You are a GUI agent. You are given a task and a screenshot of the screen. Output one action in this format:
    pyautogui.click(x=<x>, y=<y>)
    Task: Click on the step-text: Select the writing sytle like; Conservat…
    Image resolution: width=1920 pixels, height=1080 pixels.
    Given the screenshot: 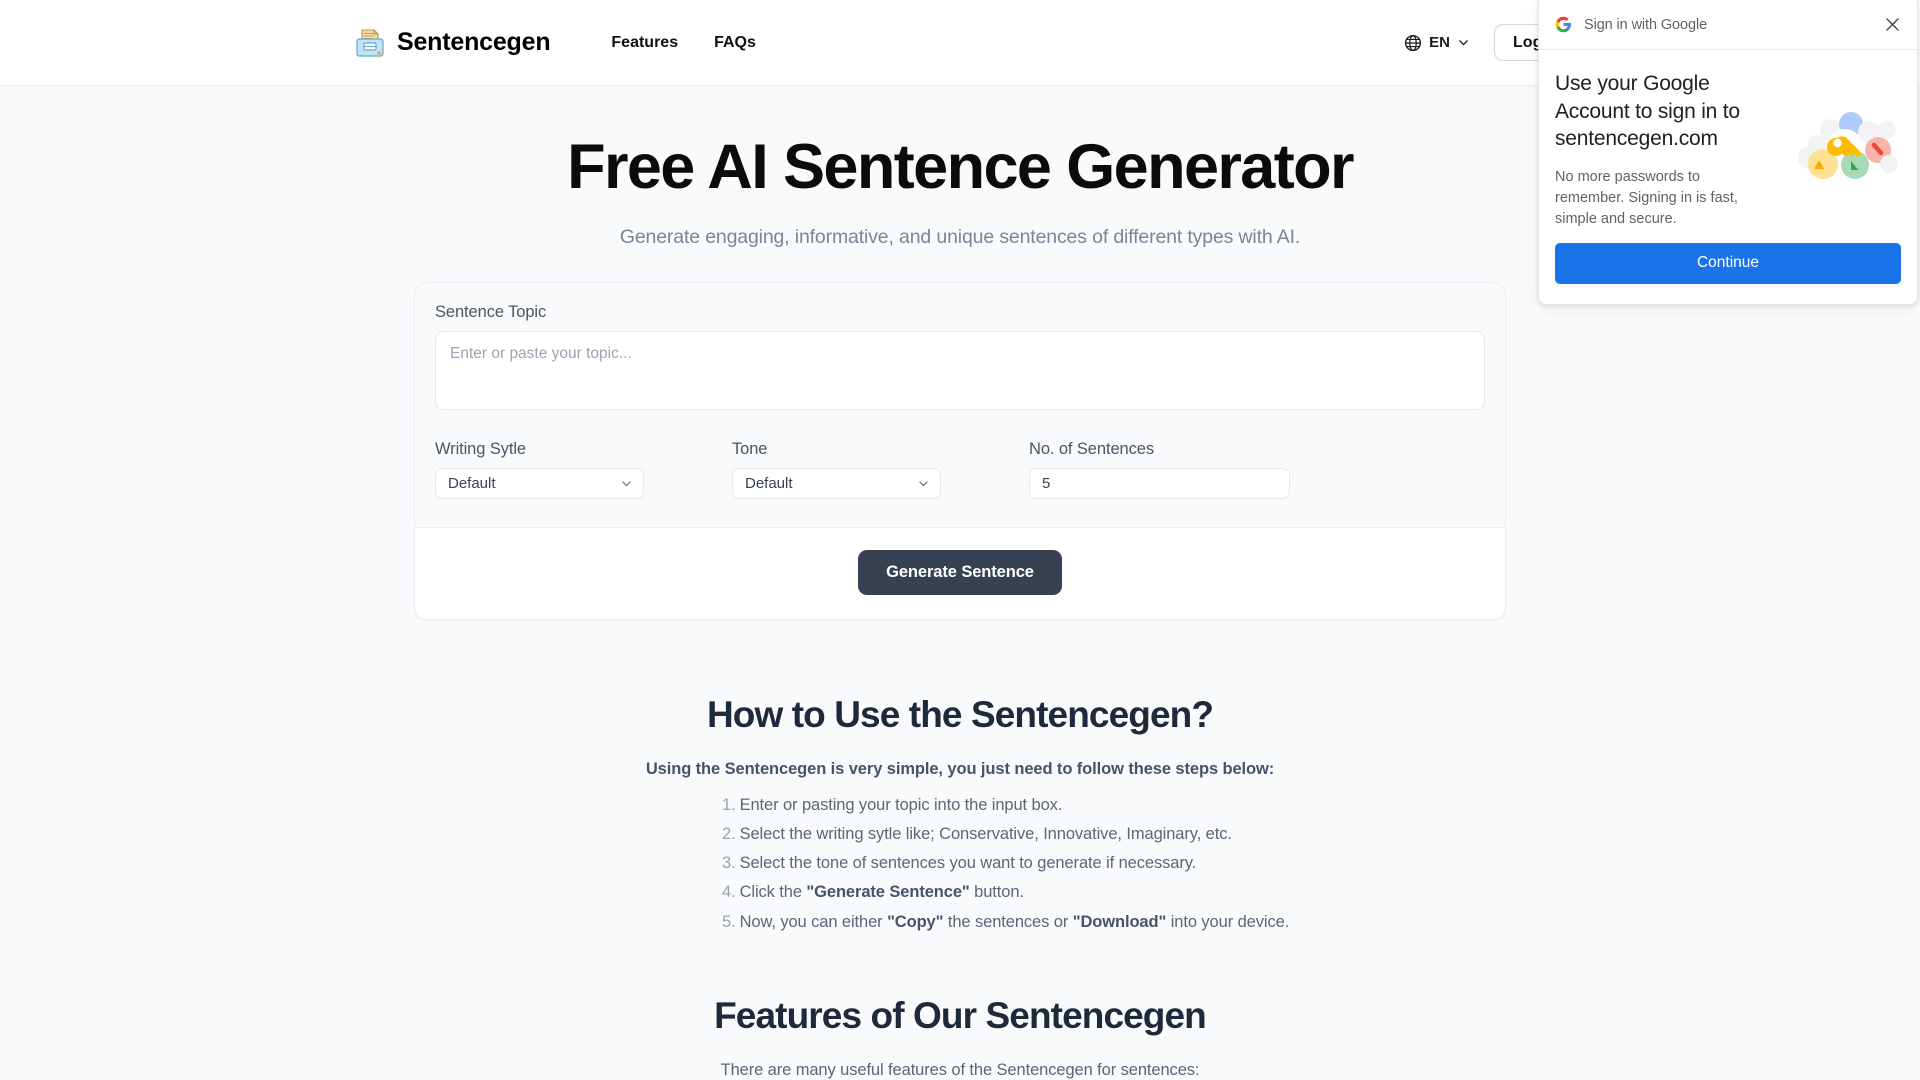 What is the action you would take?
    pyautogui.click(x=985, y=833)
    